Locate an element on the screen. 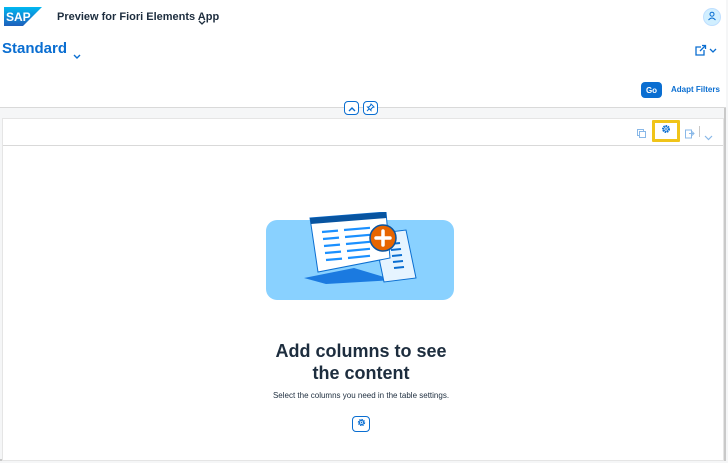 This screenshot has height=463, width=728. empty-state-illustration is located at coordinates (360, 258).